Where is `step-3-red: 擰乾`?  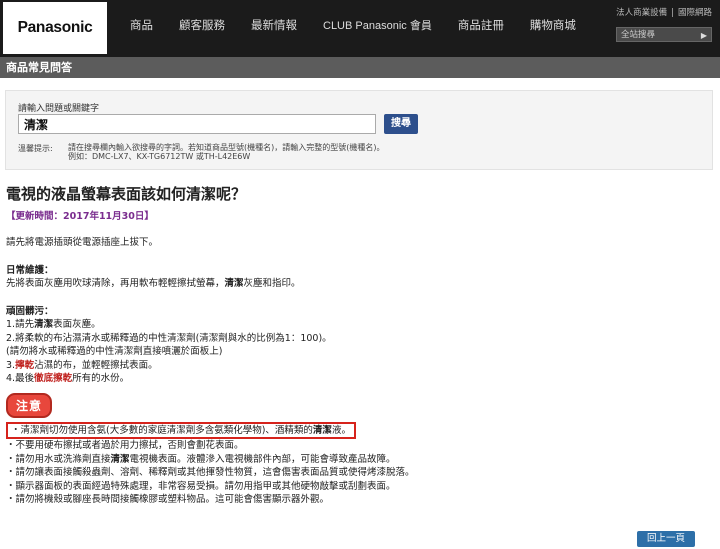
step-3-red: 擰乾 is located at coordinates (25, 365).